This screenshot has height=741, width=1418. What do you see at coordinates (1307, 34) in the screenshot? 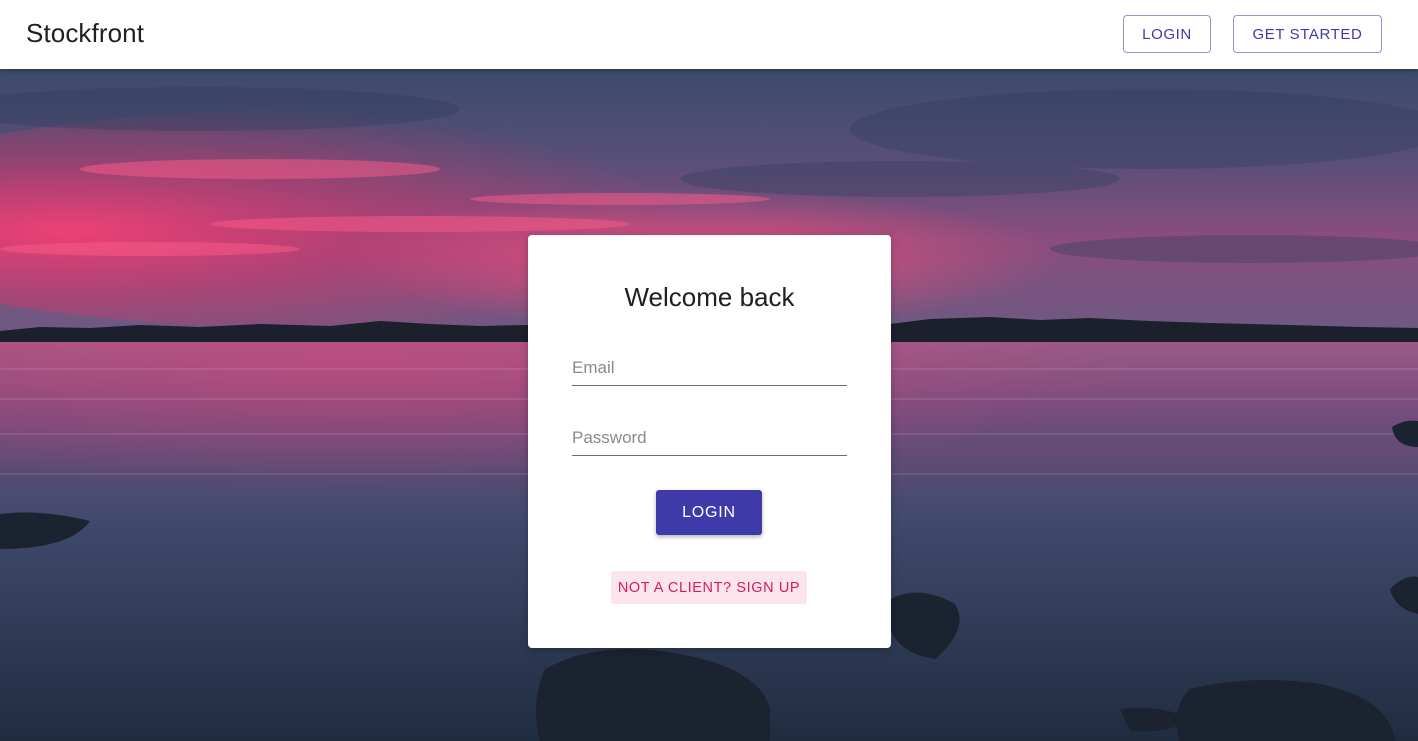
I see `get-started-button: GET STARTED` at bounding box center [1307, 34].